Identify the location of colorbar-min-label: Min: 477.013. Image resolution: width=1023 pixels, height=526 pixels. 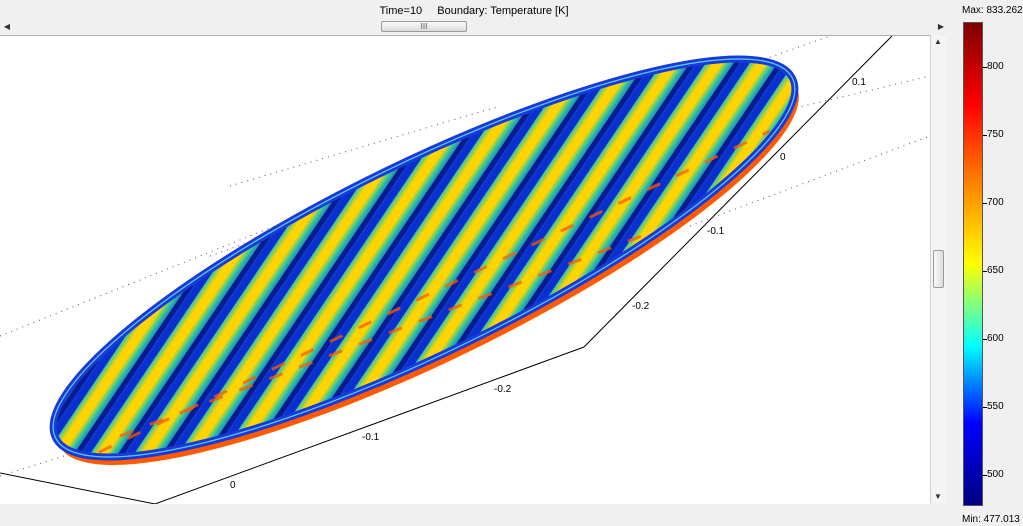
(991, 519).